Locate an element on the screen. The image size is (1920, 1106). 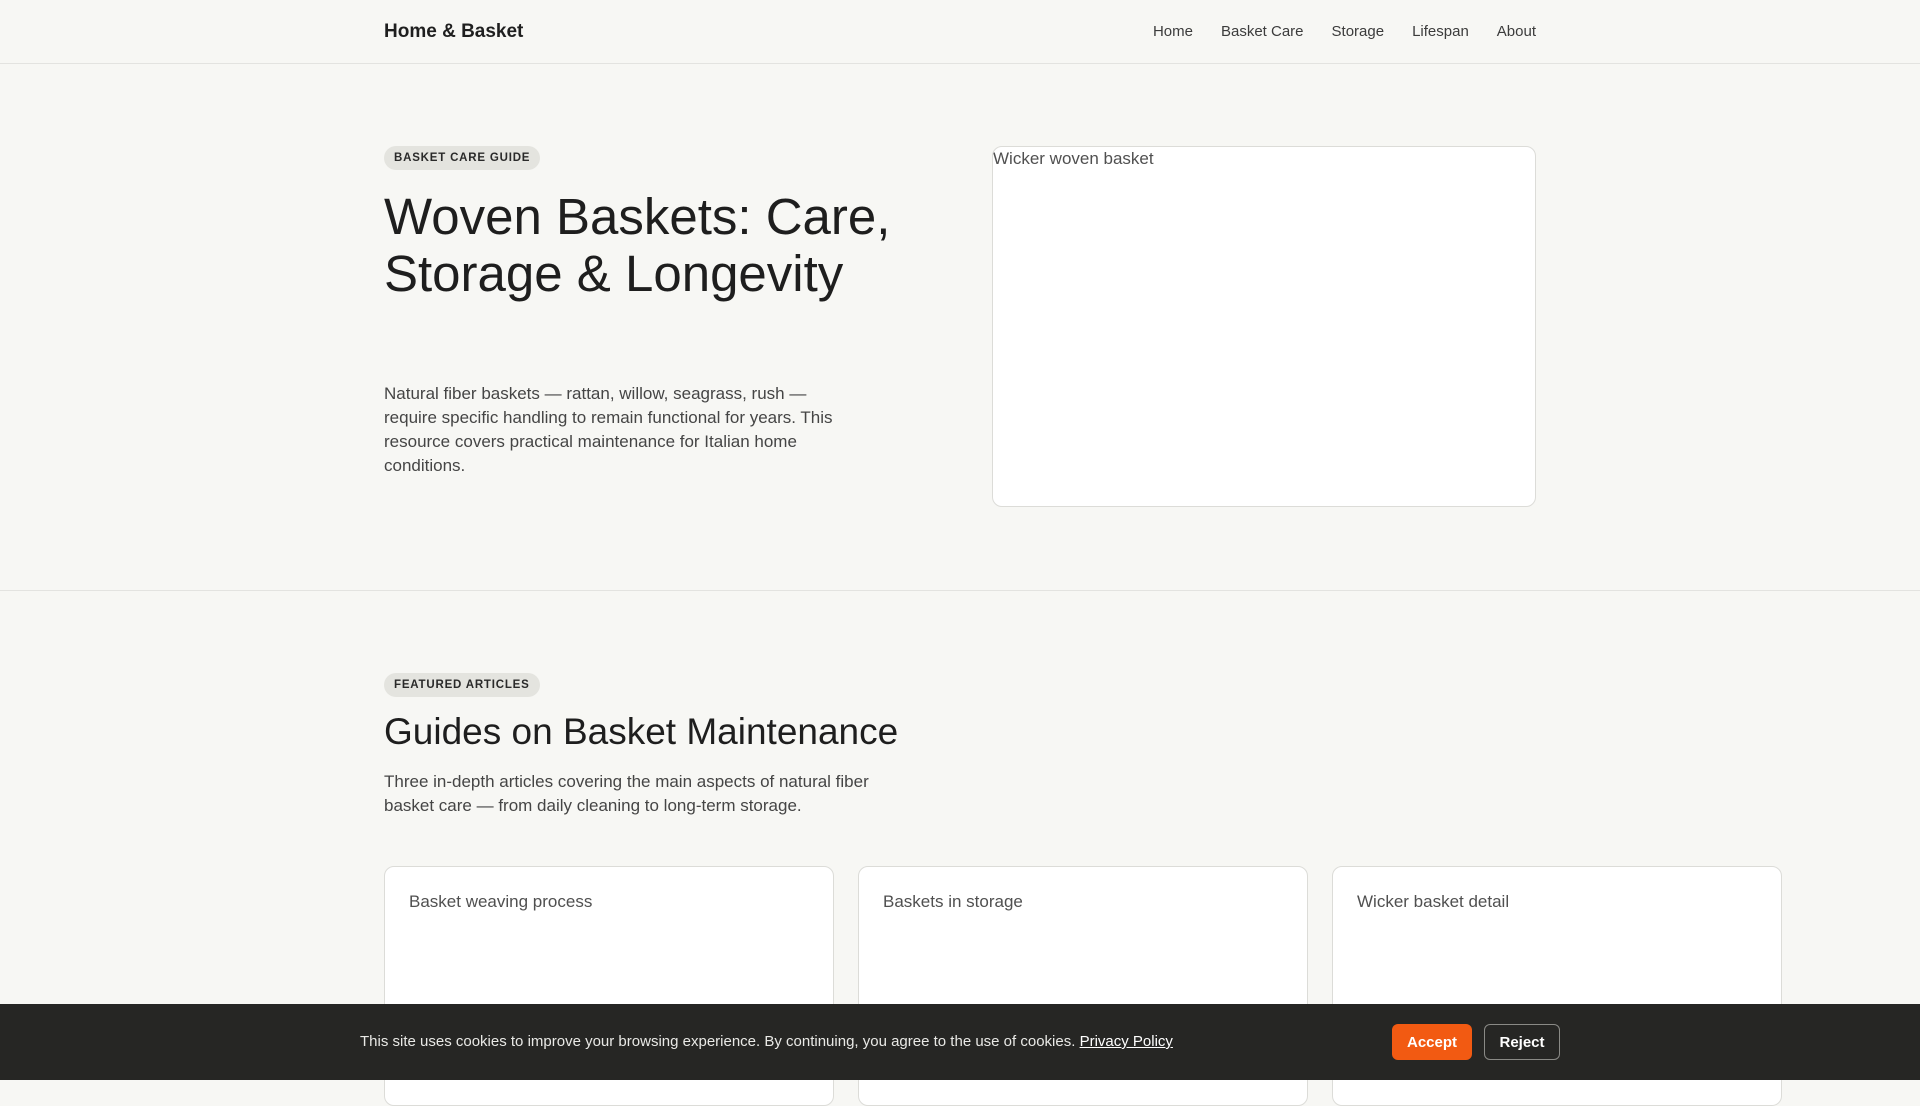
nav-lifespan: Lifespan is located at coordinates (1440, 31).